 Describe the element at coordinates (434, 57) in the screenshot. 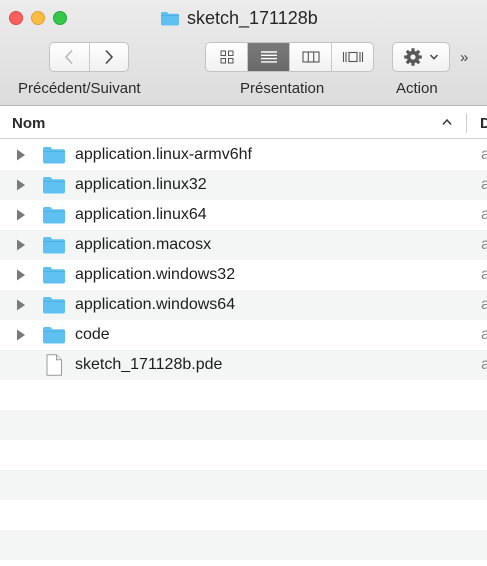

I see `chevron-down-icon` at that location.